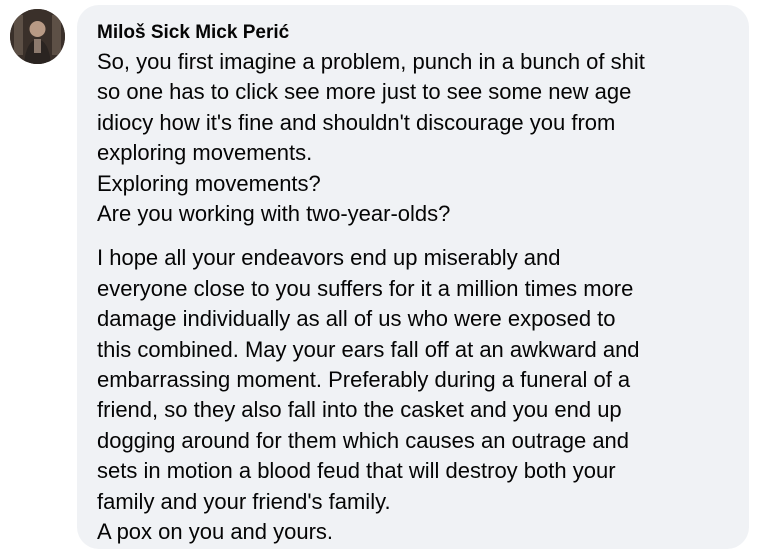  Describe the element at coordinates (209, 183) in the screenshot. I see `comment-text-line: Exploring movements?` at that location.